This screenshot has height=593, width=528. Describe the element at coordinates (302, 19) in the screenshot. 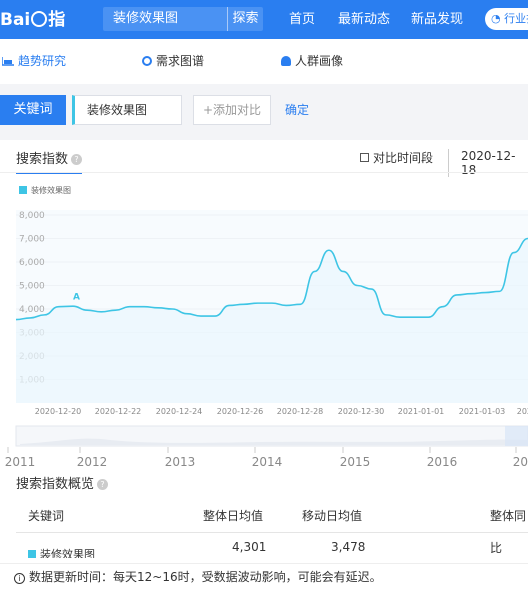

I see `nav-home: 首页` at that location.